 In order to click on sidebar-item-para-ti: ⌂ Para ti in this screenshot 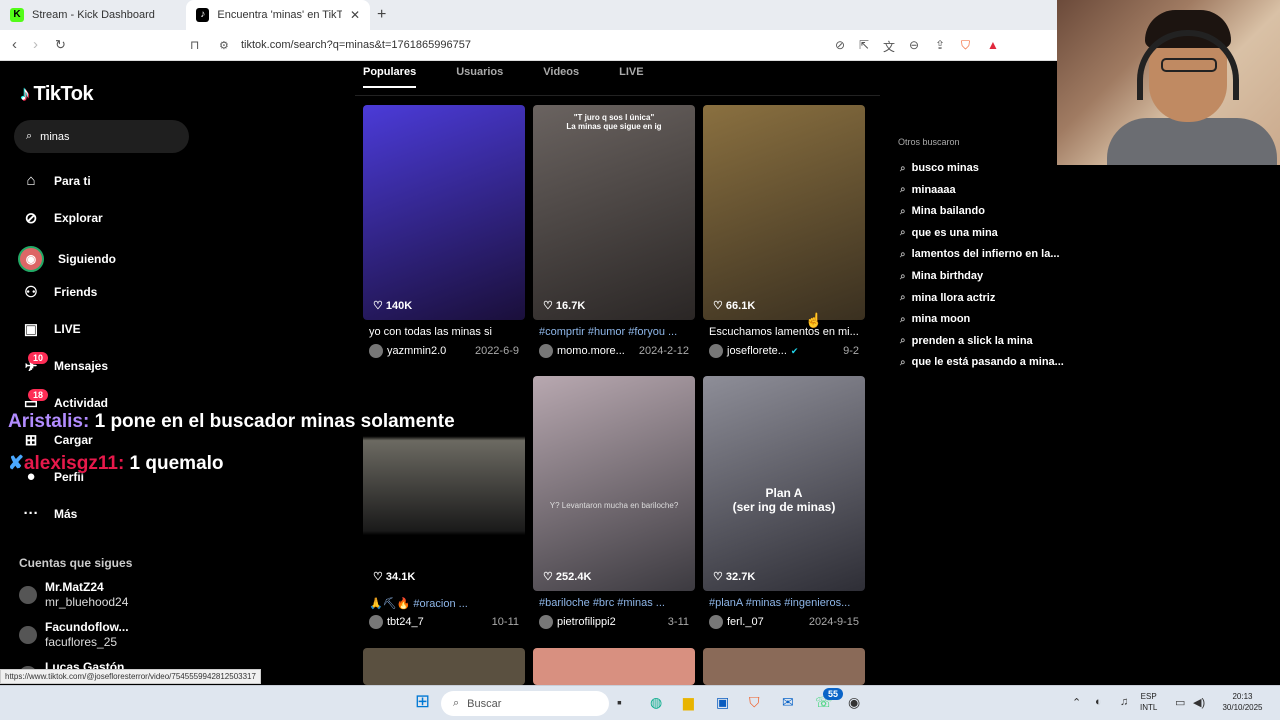, I will do `click(56, 180)`.